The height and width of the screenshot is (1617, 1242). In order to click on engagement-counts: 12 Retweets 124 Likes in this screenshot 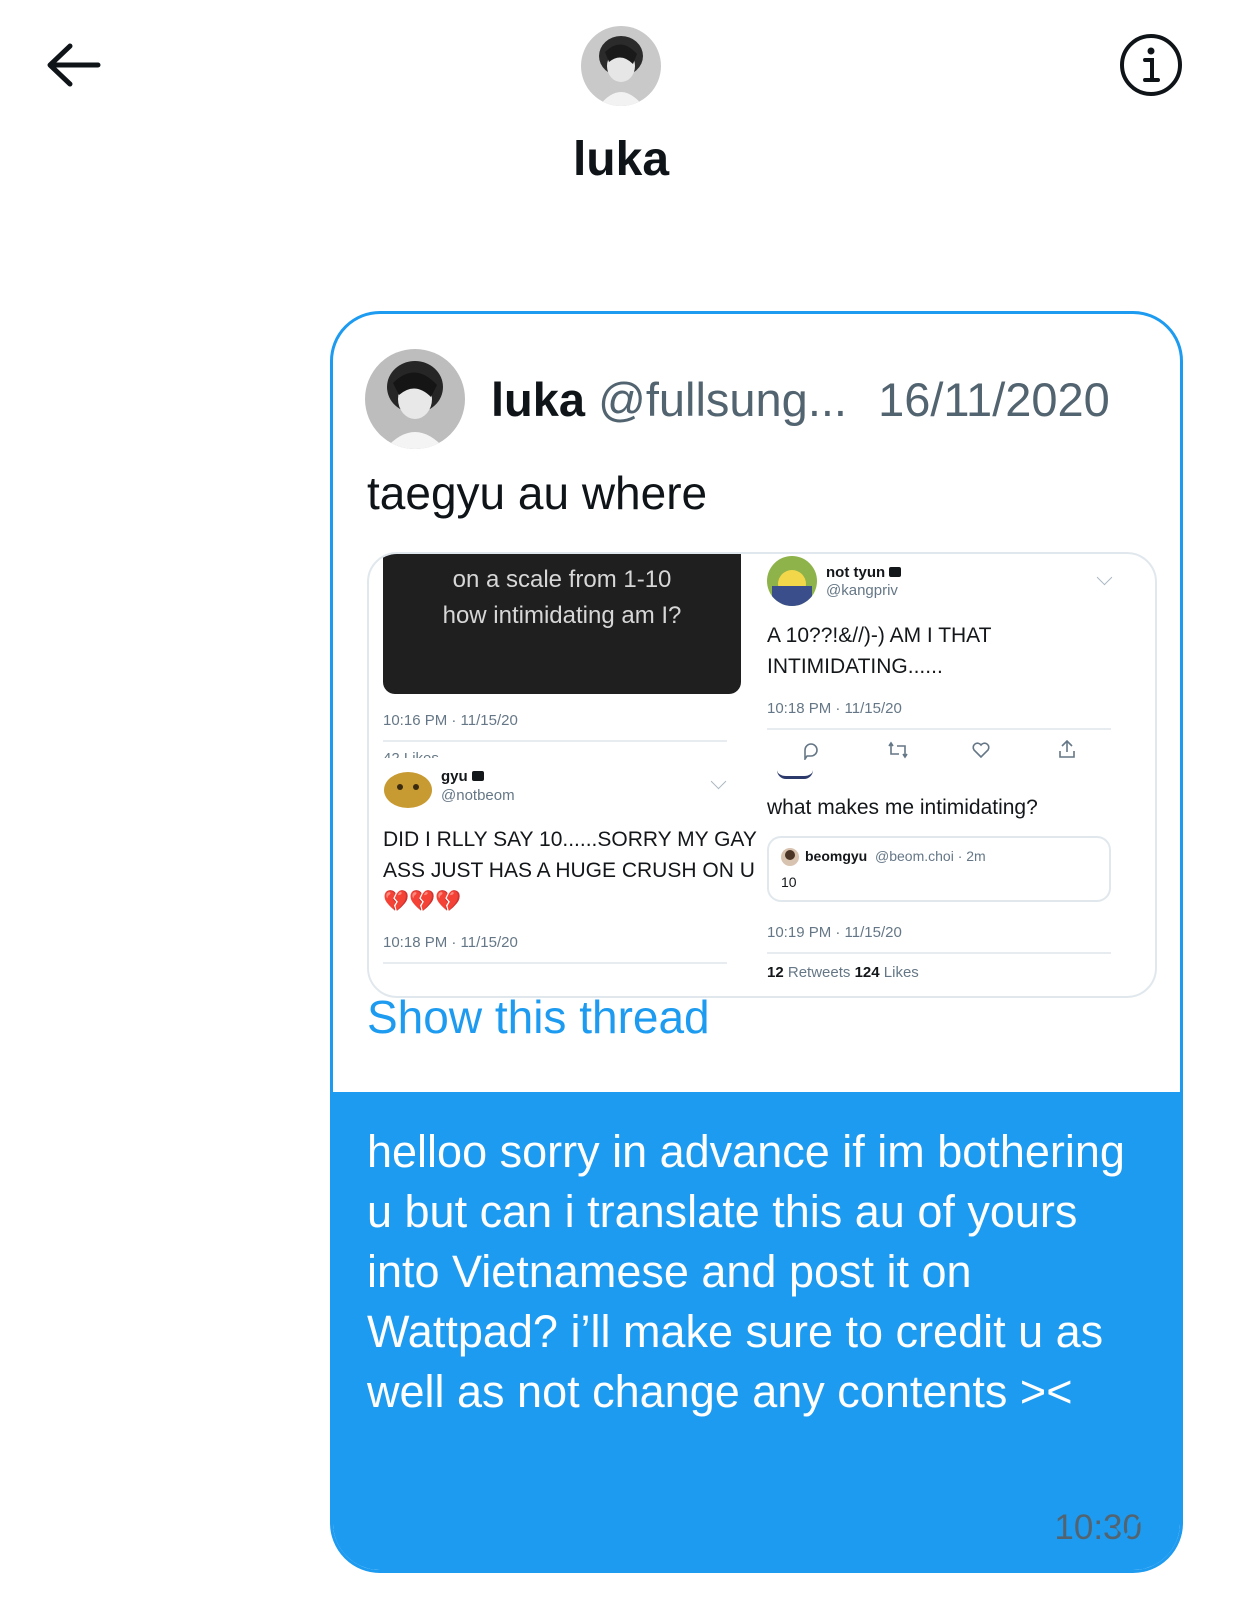, I will do `click(843, 972)`.